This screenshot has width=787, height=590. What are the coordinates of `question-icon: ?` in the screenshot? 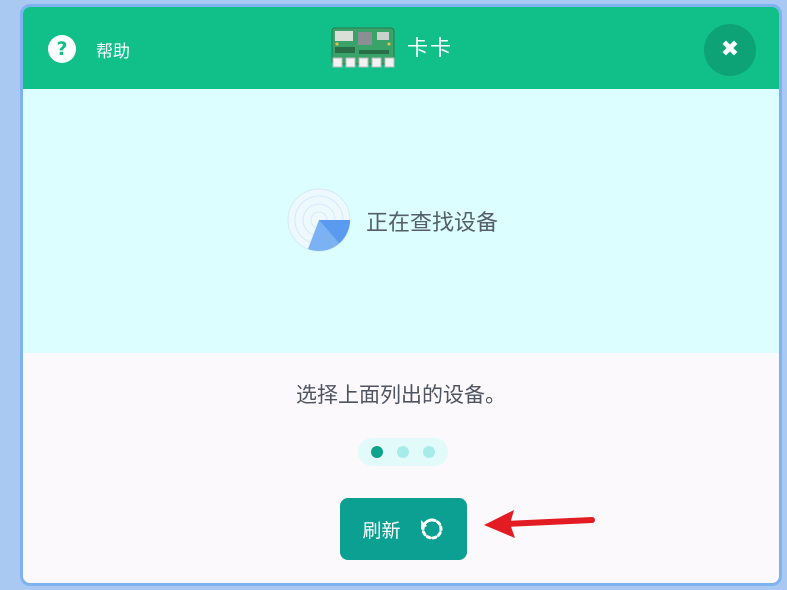 It's located at (62, 49).